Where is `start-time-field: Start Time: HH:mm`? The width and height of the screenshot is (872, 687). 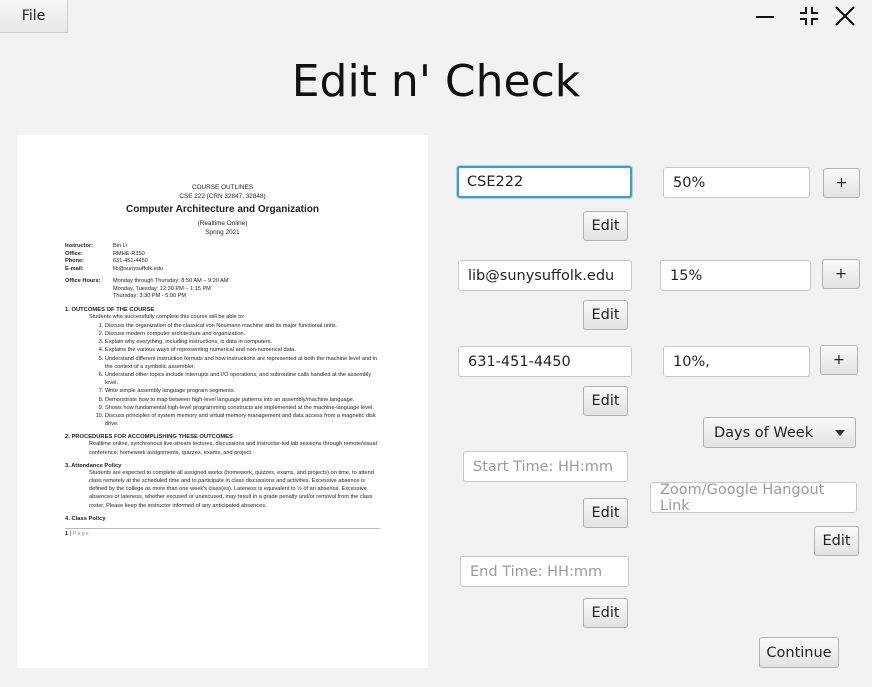 start-time-field: Start Time: HH:mm is located at coordinates (545, 466).